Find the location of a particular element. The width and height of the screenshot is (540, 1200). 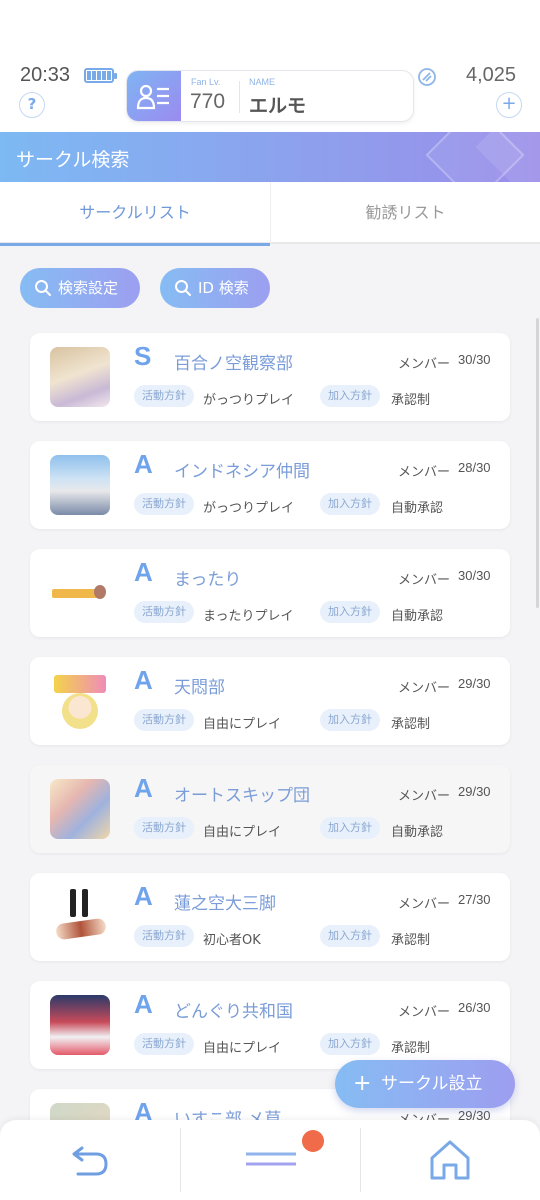

coin-icon is located at coordinates (427, 77).